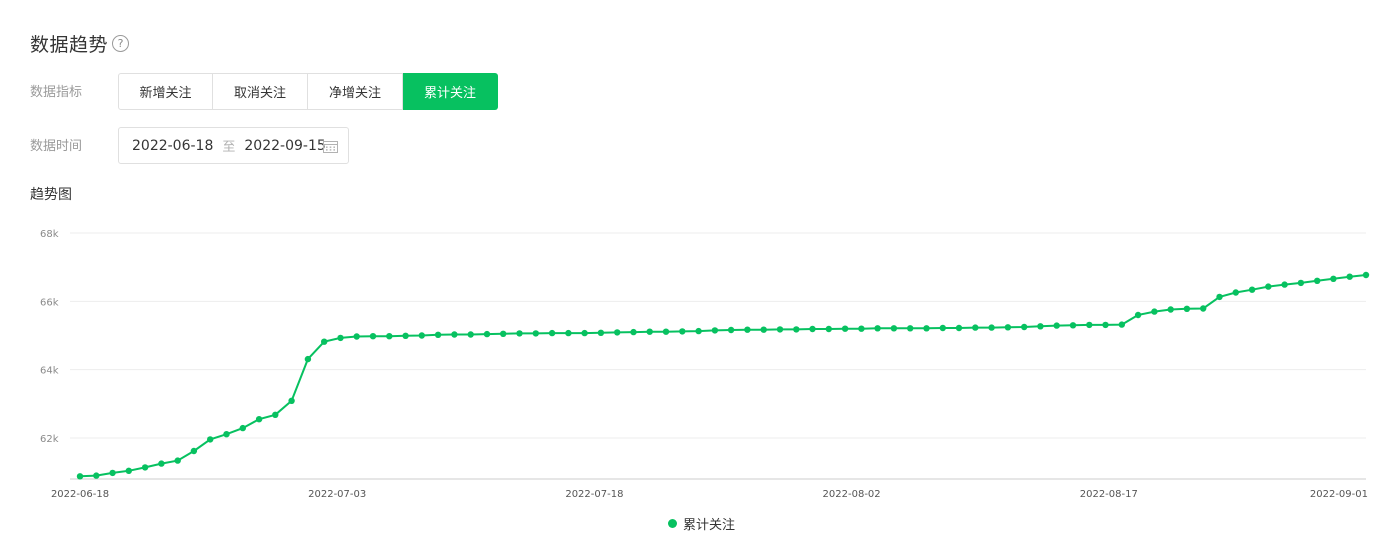  Describe the element at coordinates (330, 148) in the screenshot. I see `calendar-icon` at that location.